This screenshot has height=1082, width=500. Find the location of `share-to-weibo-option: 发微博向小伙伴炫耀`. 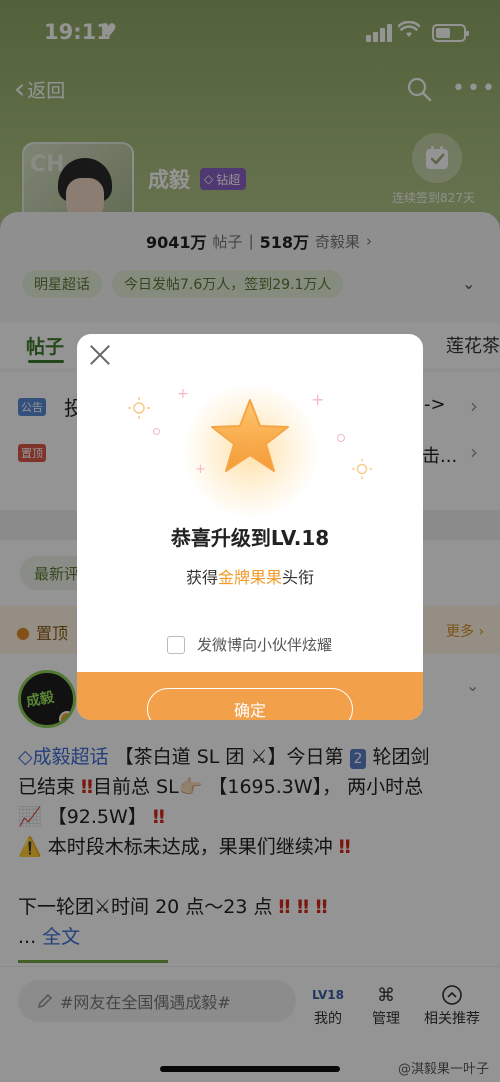

share-to-weibo-option: 发微博向小伙伴炫耀 is located at coordinates (249, 644).